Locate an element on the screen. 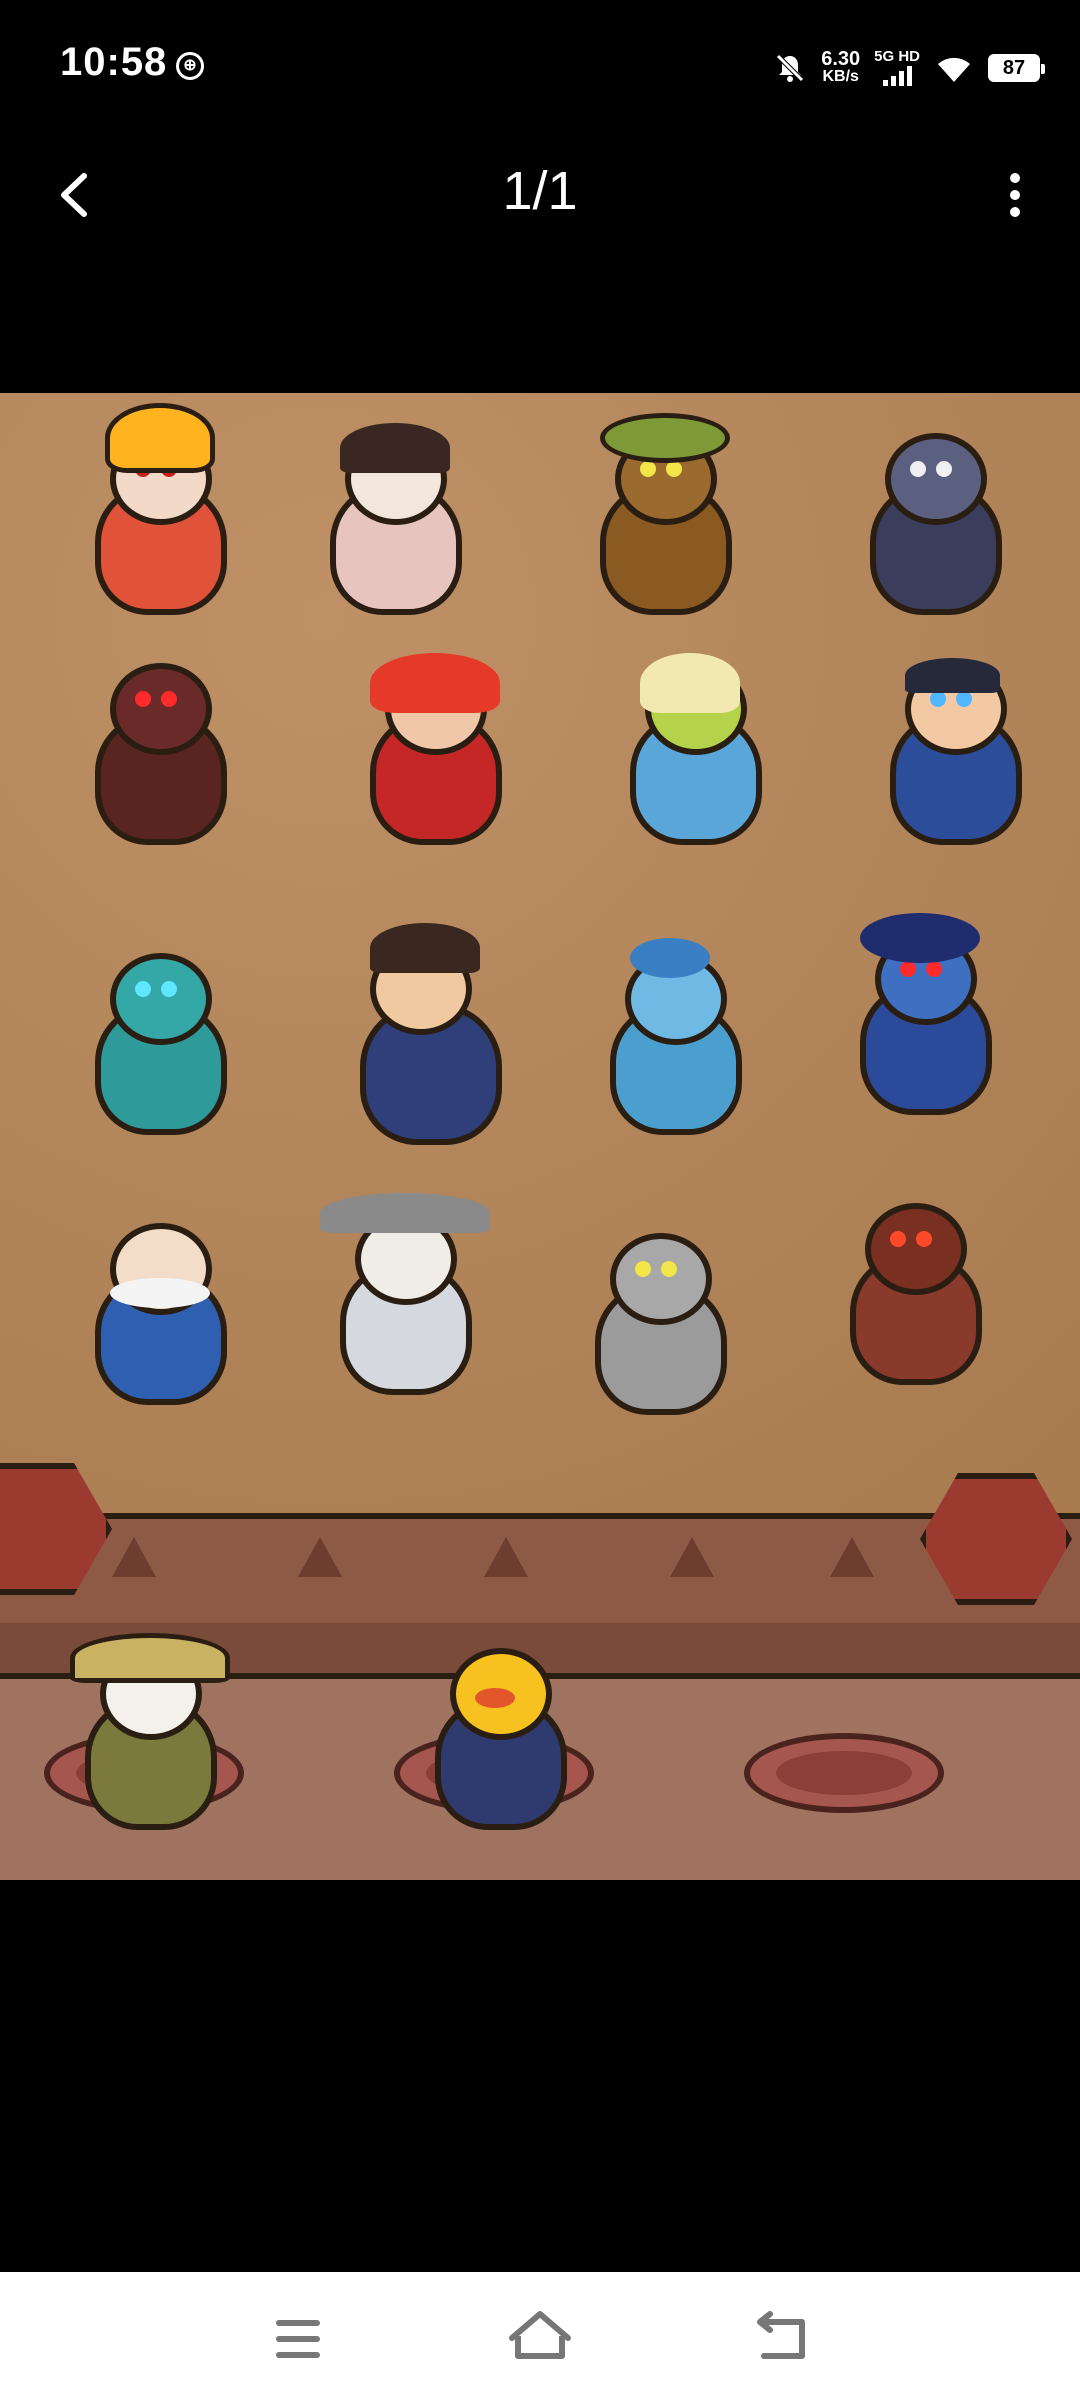  hero-old-sage is located at coordinates (155, 1313).